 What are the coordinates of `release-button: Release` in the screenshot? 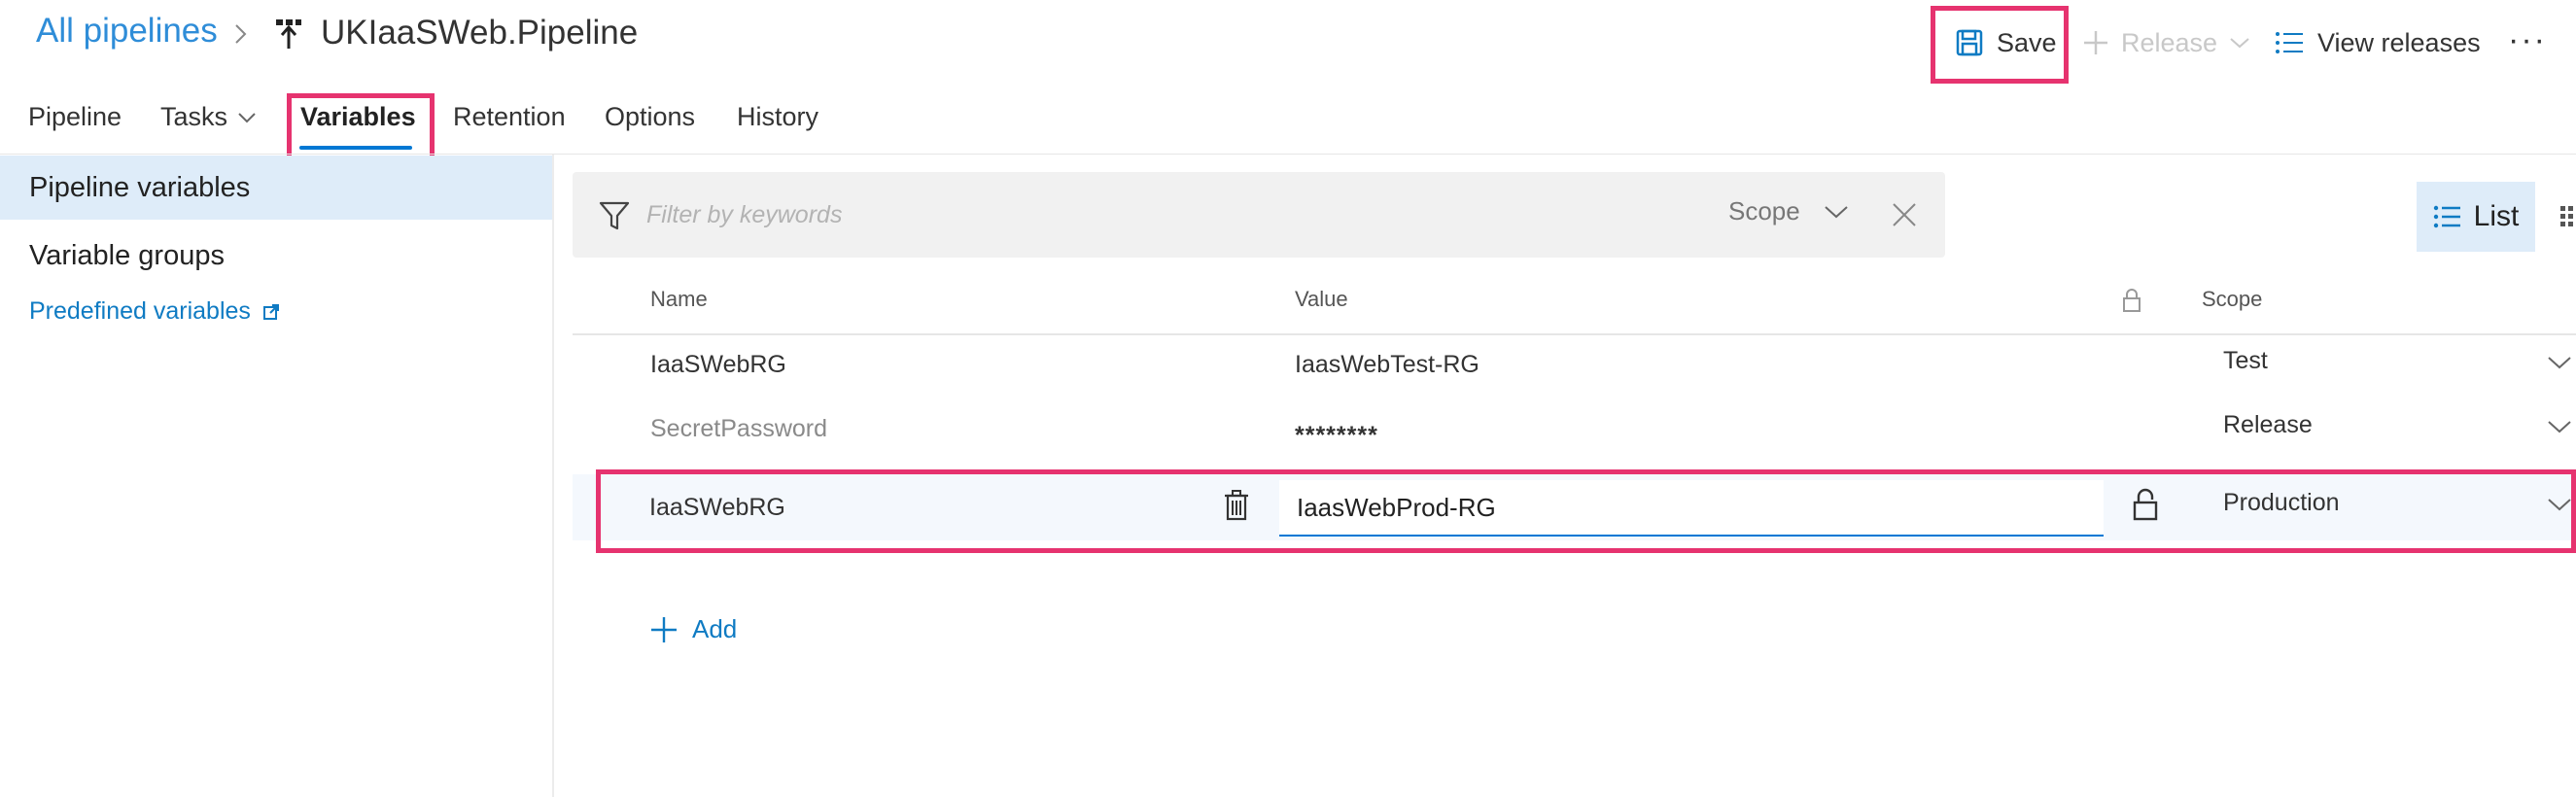 It's located at (2166, 42).